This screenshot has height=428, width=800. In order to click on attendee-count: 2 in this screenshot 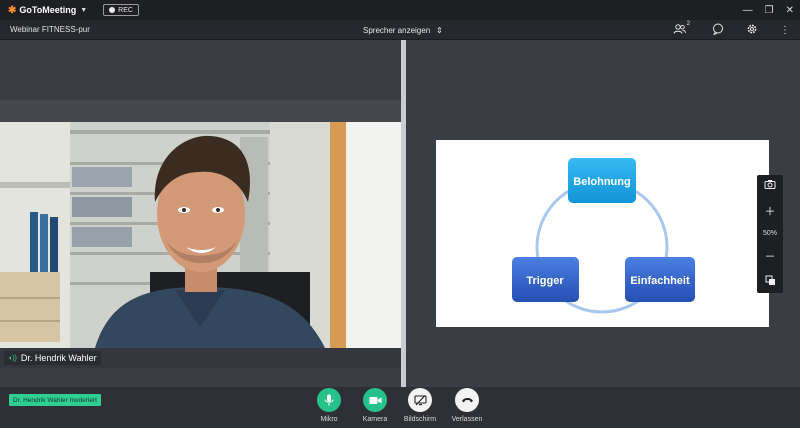, I will do `click(688, 24)`.